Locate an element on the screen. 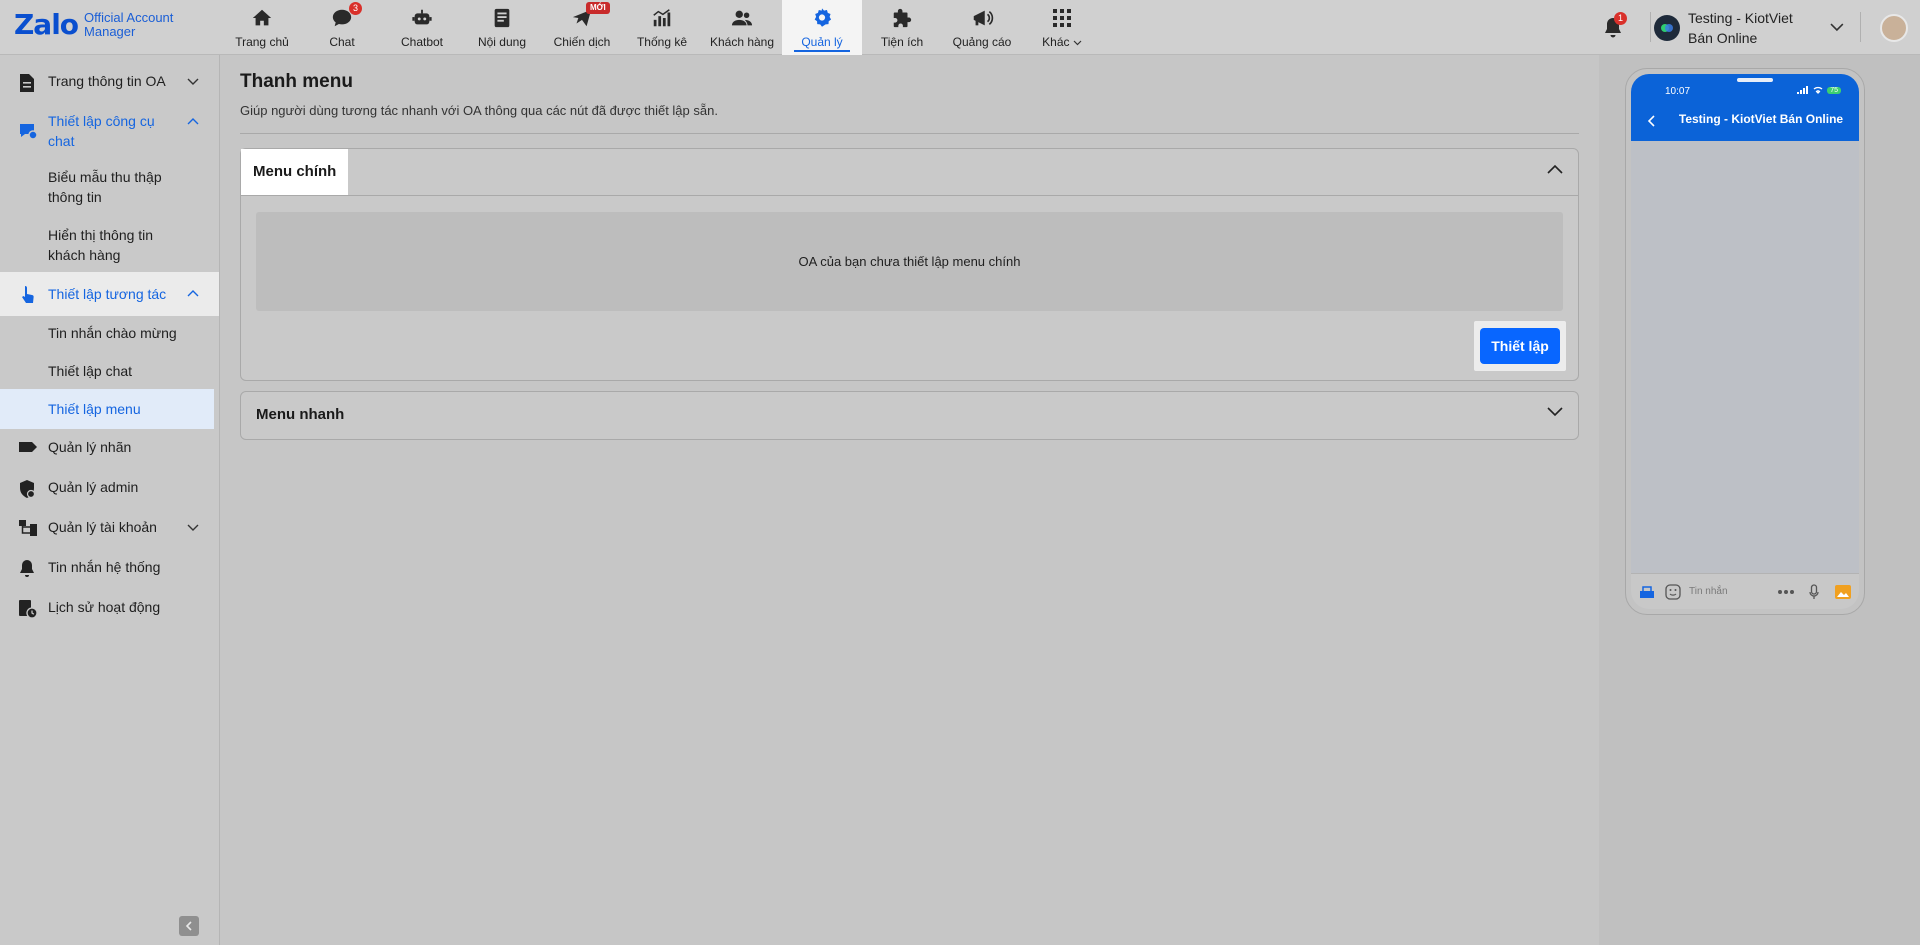  sidebar-item-activity-history: Lịch sử hoạt động is located at coordinates (109, 609).